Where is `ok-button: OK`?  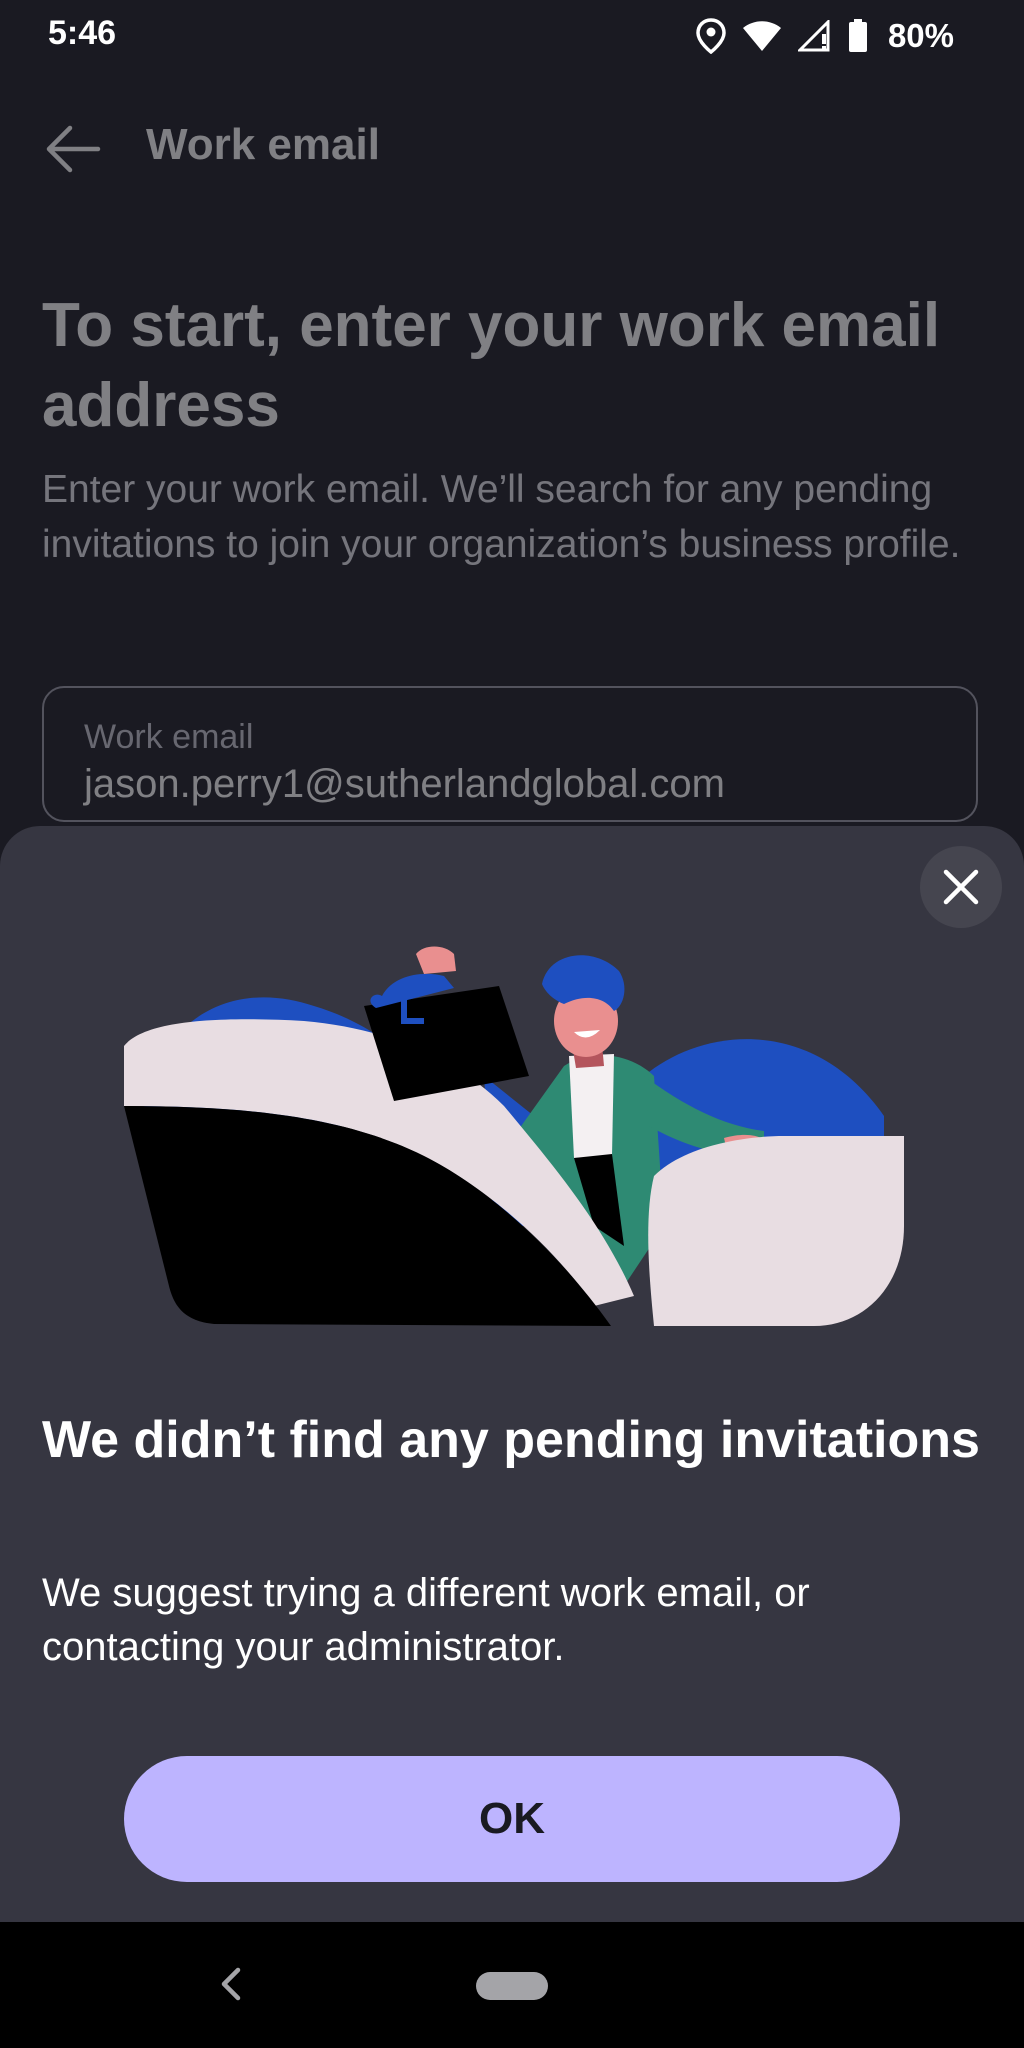
ok-button: OK is located at coordinates (512, 1819).